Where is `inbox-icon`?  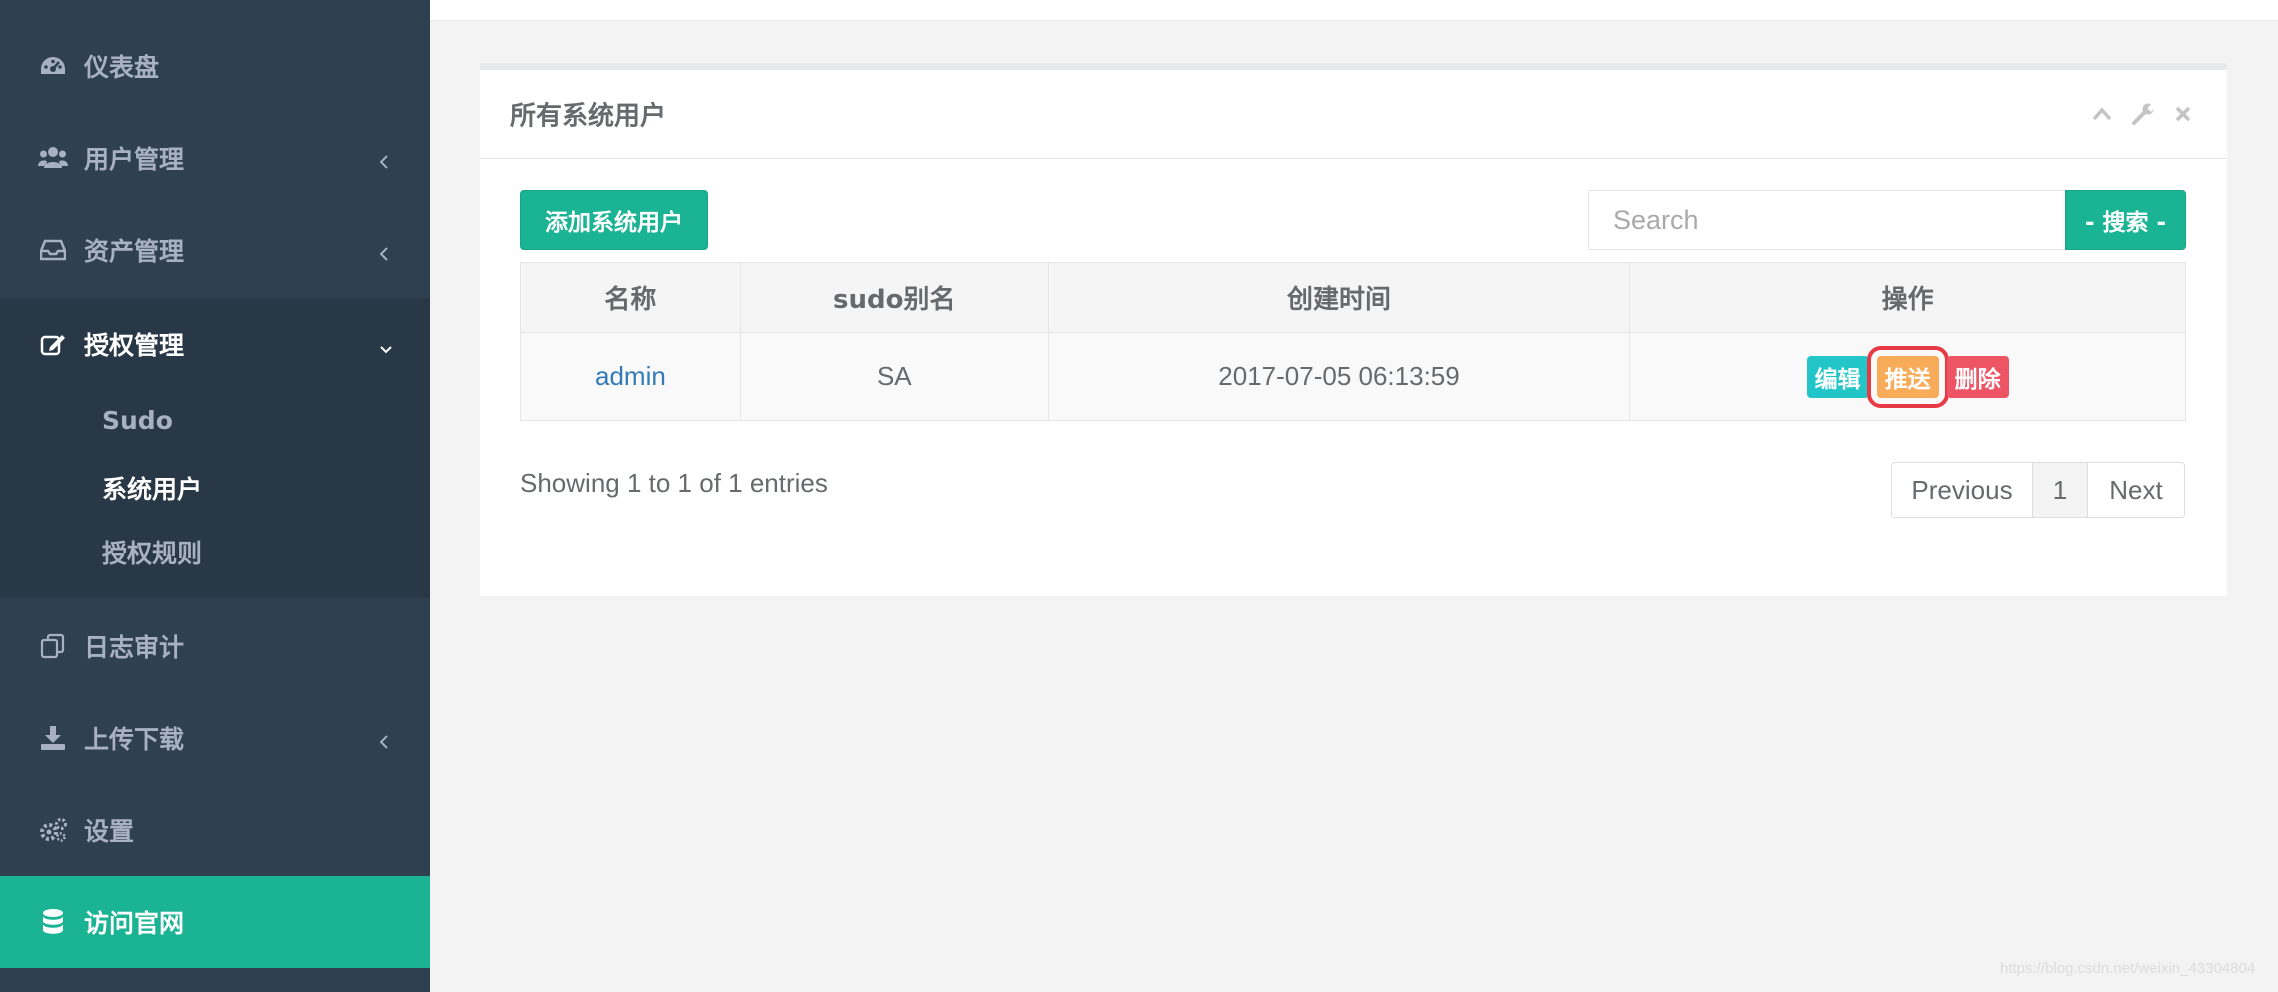 inbox-icon is located at coordinates (53, 250).